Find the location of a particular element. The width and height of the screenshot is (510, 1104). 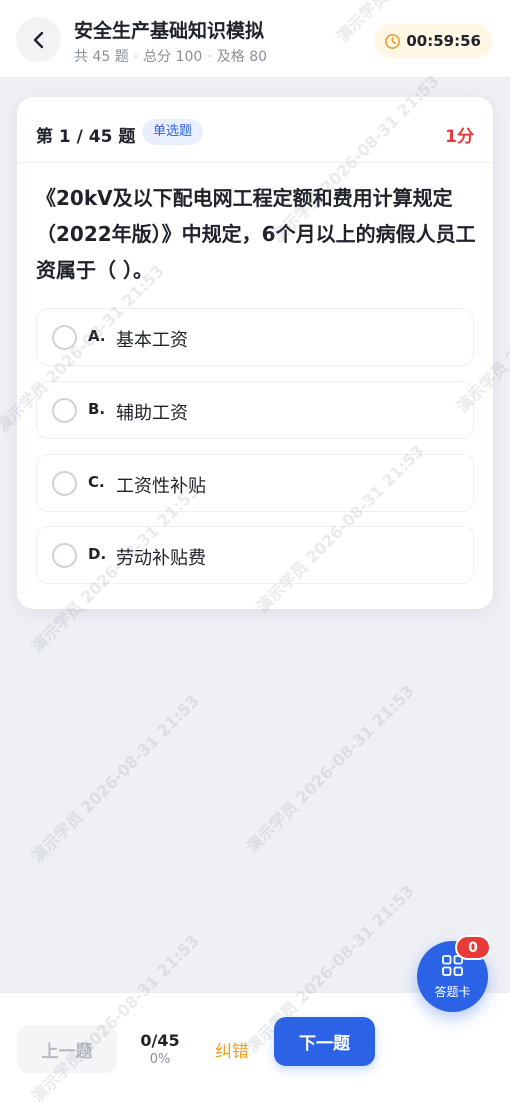

previous-question-button: 上一题 is located at coordinates (67, 1049).